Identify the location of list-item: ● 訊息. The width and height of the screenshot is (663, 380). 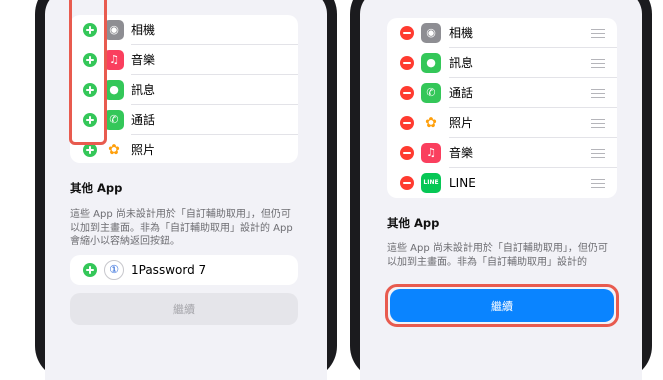
(502, 63).